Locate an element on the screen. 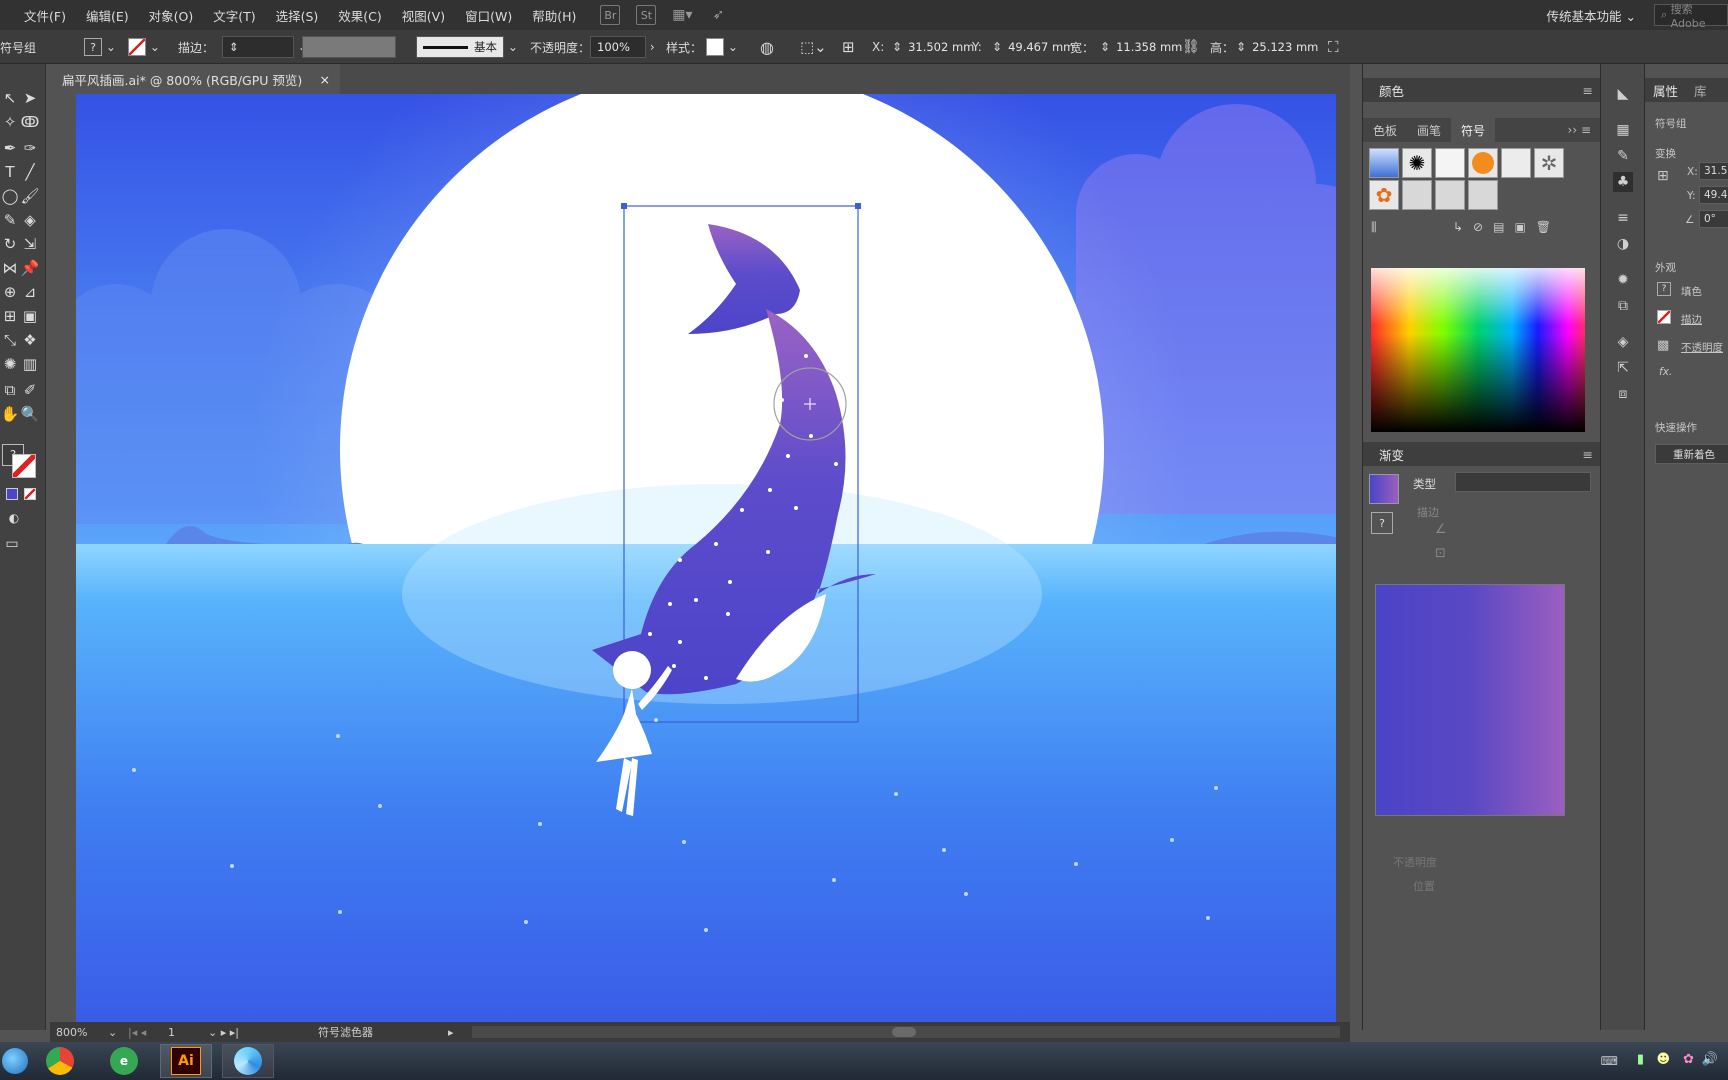 The image size is (1728, 1080). y-field: ⇕ 49.467 mm is located at coordinates (1033, 47).